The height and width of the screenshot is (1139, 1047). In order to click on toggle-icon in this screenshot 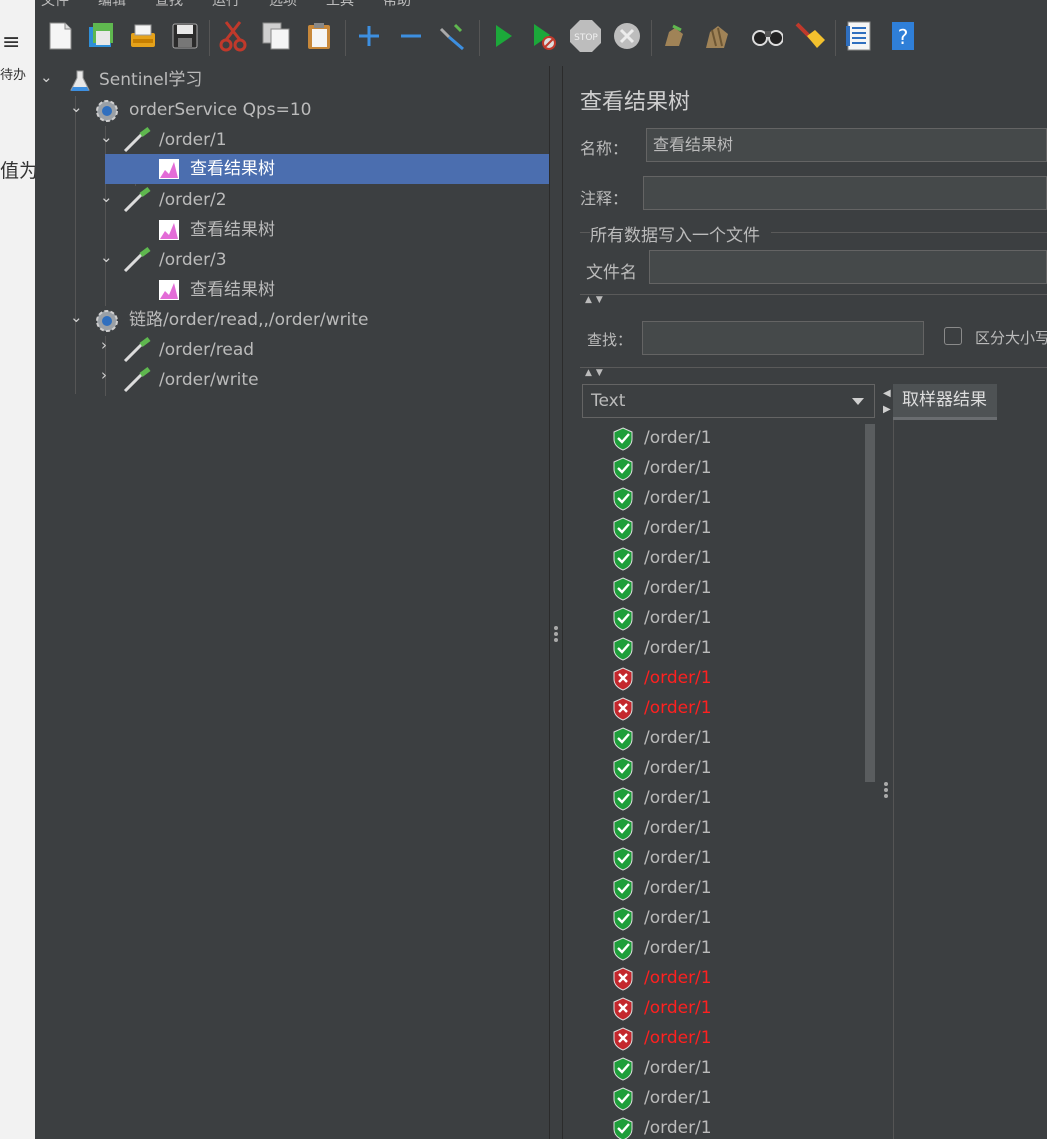, I will do `click(453, 36)`.